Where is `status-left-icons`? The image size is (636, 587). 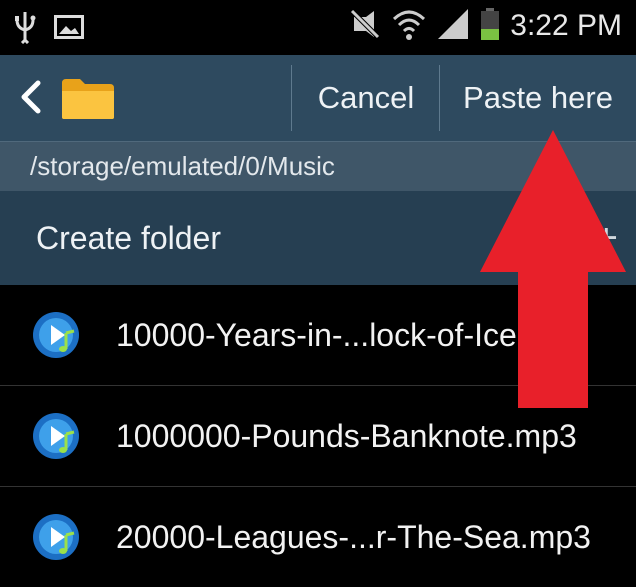
status-left-icons is located at coordinates (49, 29).